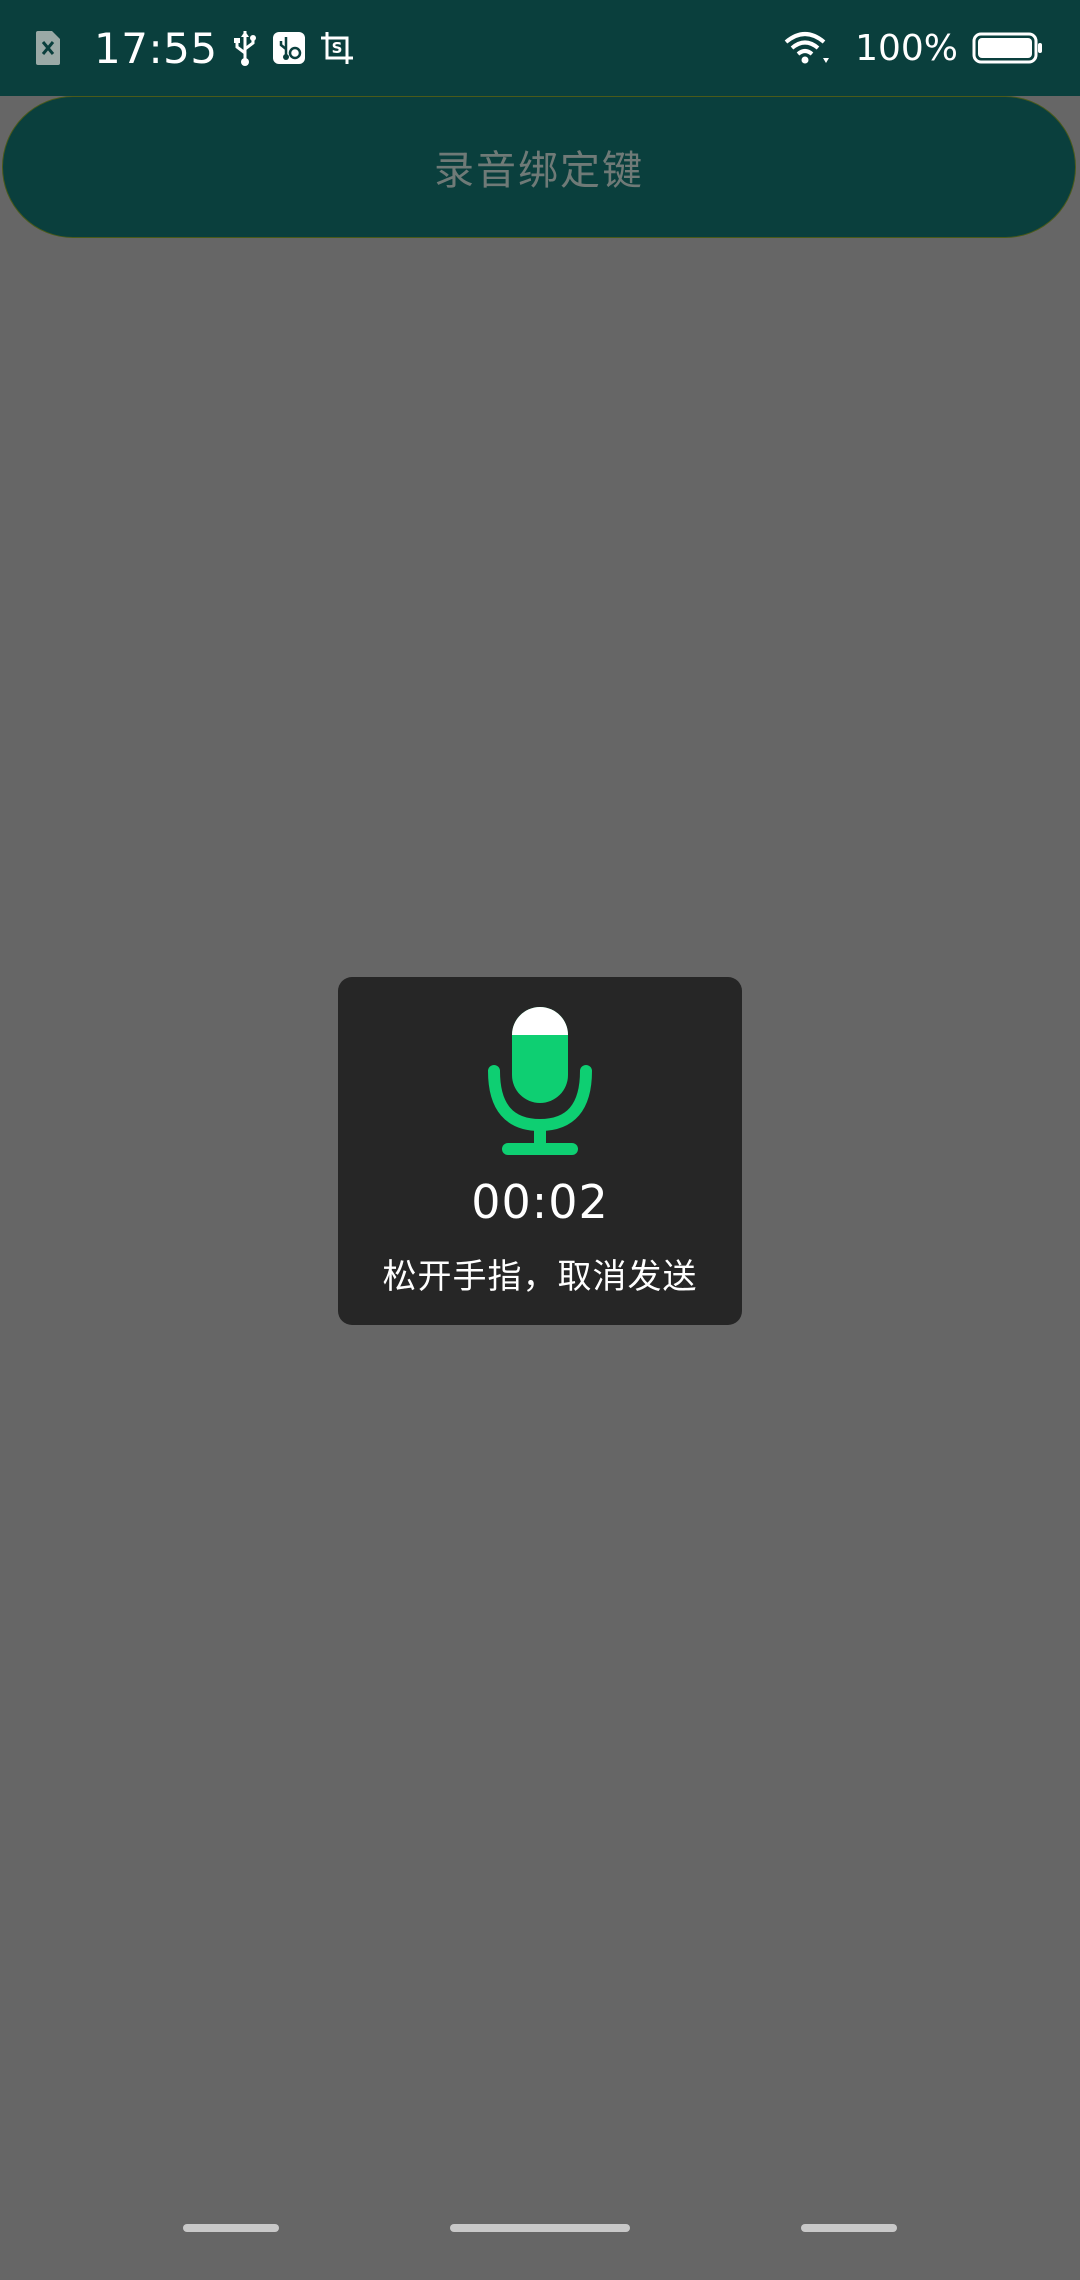  I want to click on navigation-bar, so click(540, 2234).